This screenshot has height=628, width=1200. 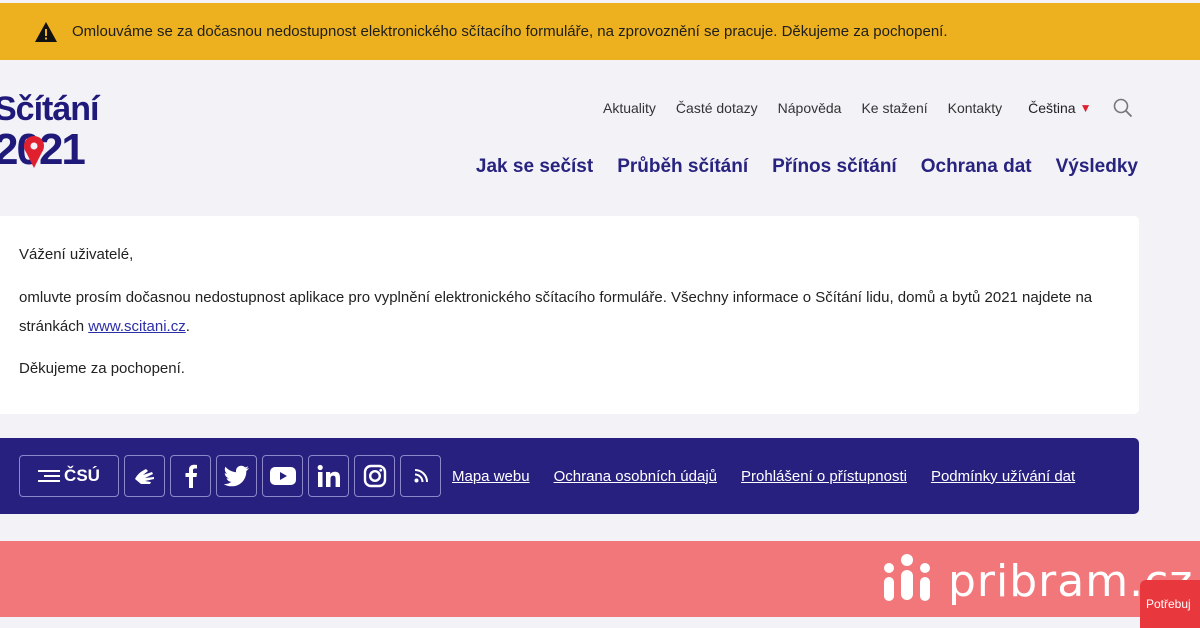 What do you see at coordinates (629, 108) in the screenshot?
I see `topnav-aktuality: Aktuality` at bounding box center [629, 108].